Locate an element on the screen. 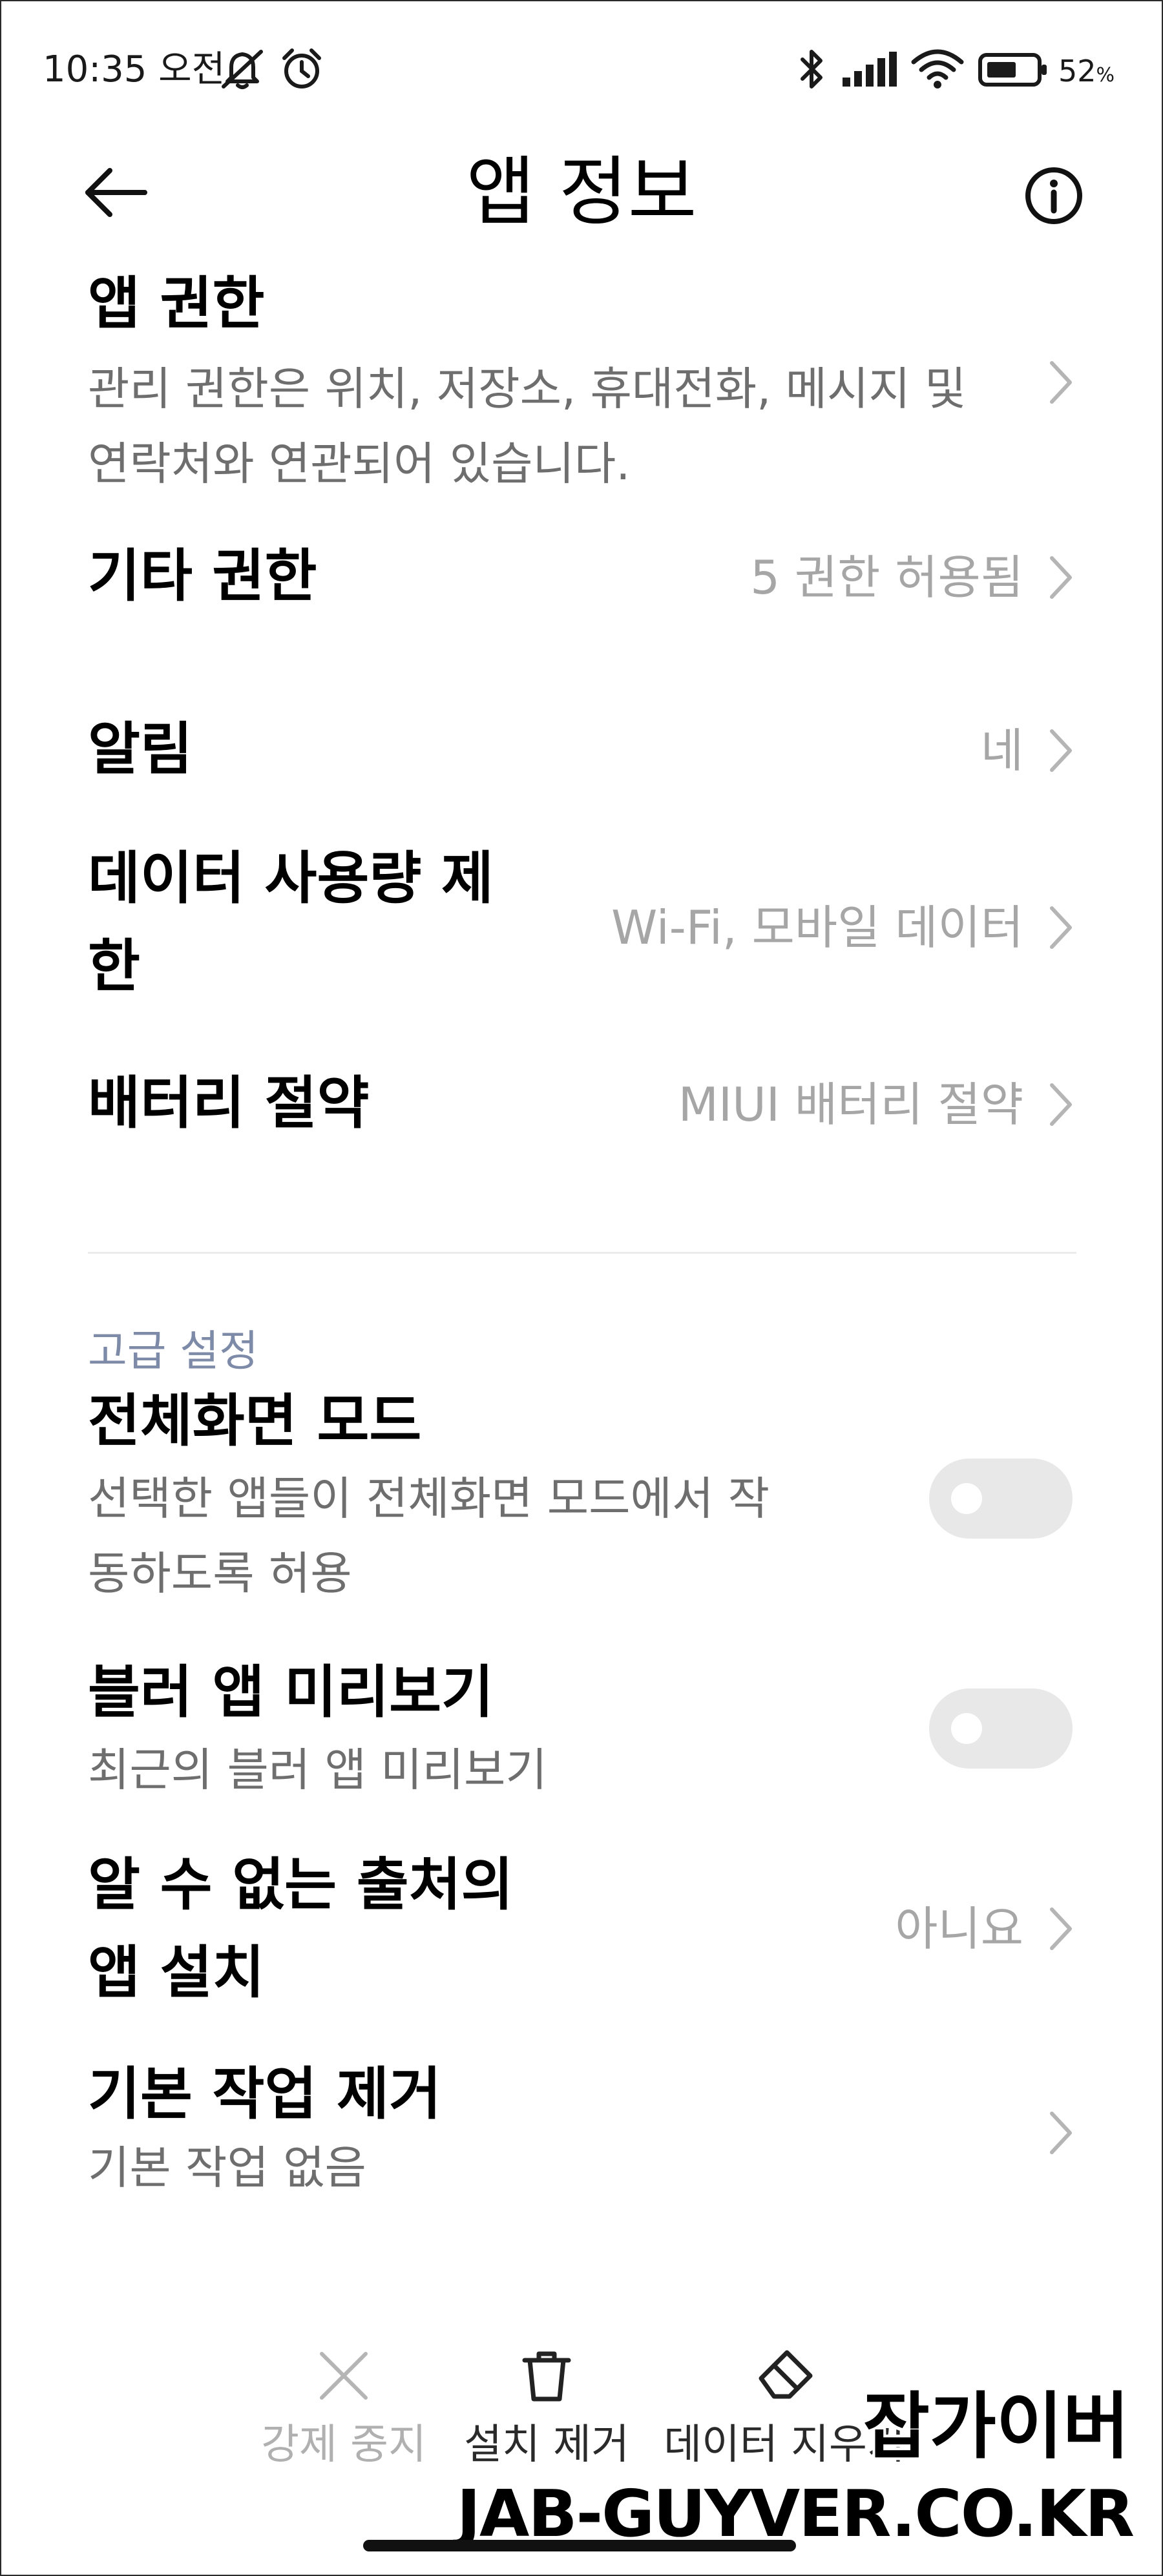 Image resolution: width=1163 pixels, height=2576 pixels. app-permissions-title: 앱 권한 is located at coordinates (176, 303).